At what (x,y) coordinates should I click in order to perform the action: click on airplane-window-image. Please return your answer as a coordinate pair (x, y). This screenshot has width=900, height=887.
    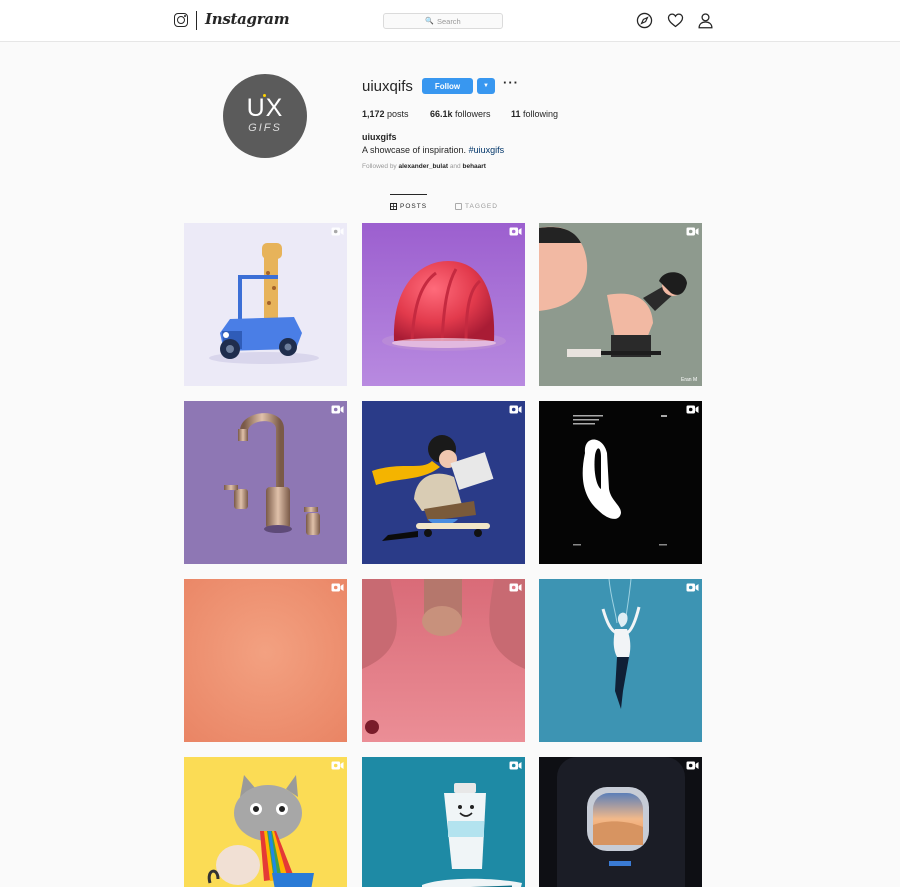
    Looking at the image, I should click on (620, 822).